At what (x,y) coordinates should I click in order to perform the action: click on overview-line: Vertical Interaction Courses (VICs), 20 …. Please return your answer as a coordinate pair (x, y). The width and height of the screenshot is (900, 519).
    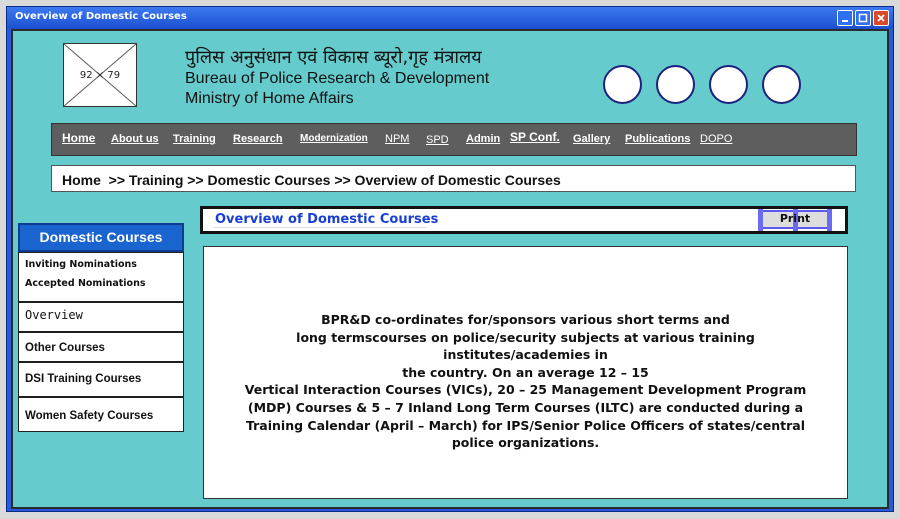
    Looking at the image, I should click on (525, 390).